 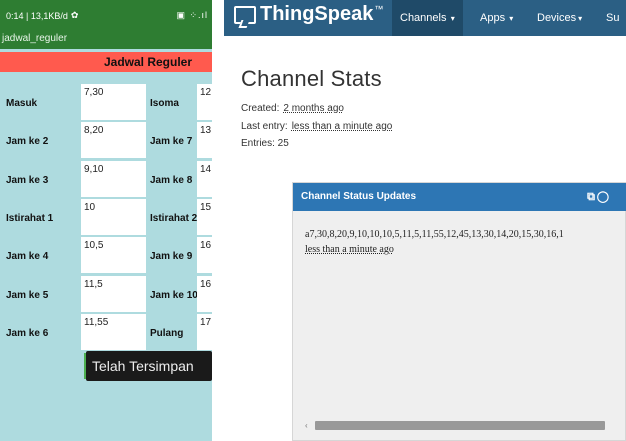 I want to click on comment-icon: ◯, so click(x=603, y=197).